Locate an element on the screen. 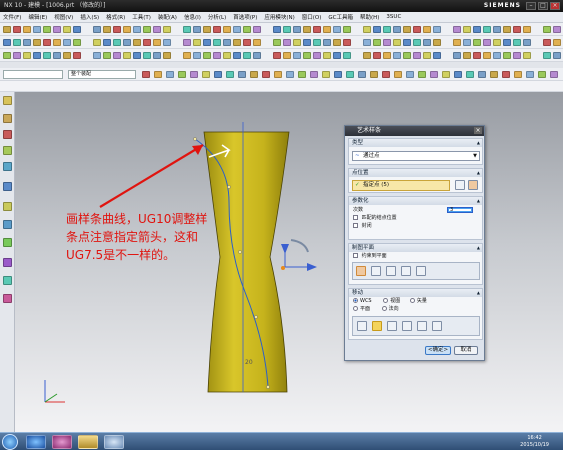 Image resolution: width=563 pixels, height=450 pixels. movement-header: 移动 is located at coordinates (415, 293).